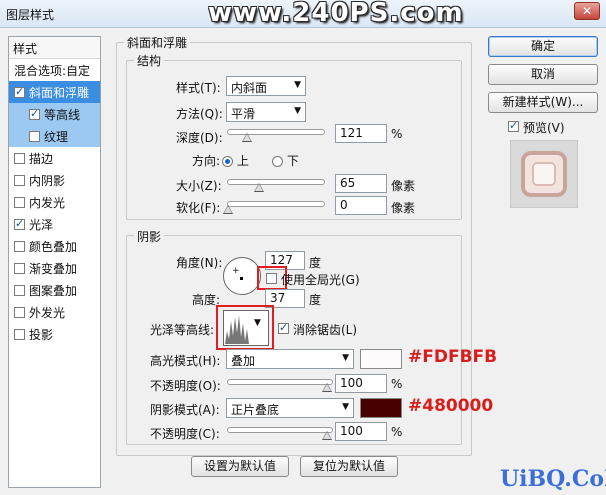 The height and width of the screenshot is (495, 606). What do you see at coordinates (361, 183) in the screenshot?
I see `size-input: 65` at bounding box center [361, 183].